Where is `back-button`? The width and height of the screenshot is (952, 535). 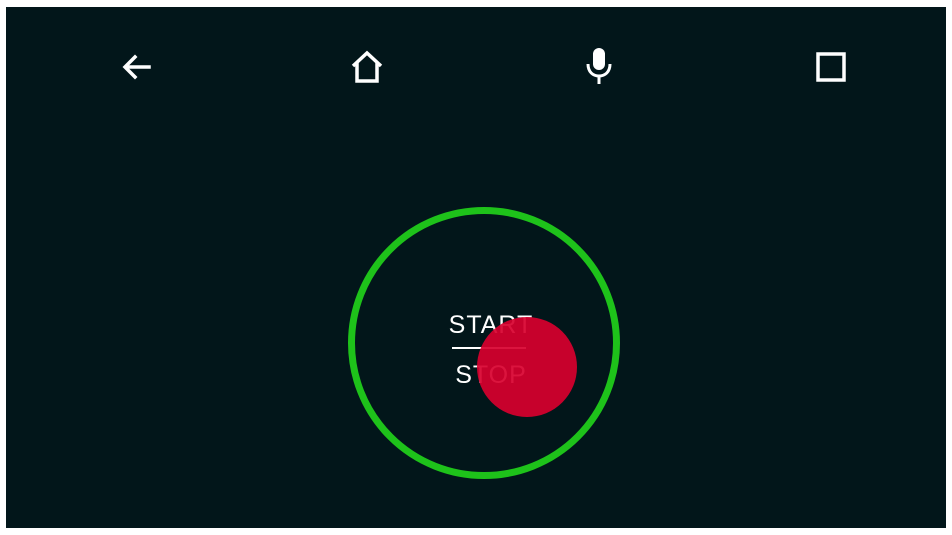 back-button is located at coordinates (136, 67).